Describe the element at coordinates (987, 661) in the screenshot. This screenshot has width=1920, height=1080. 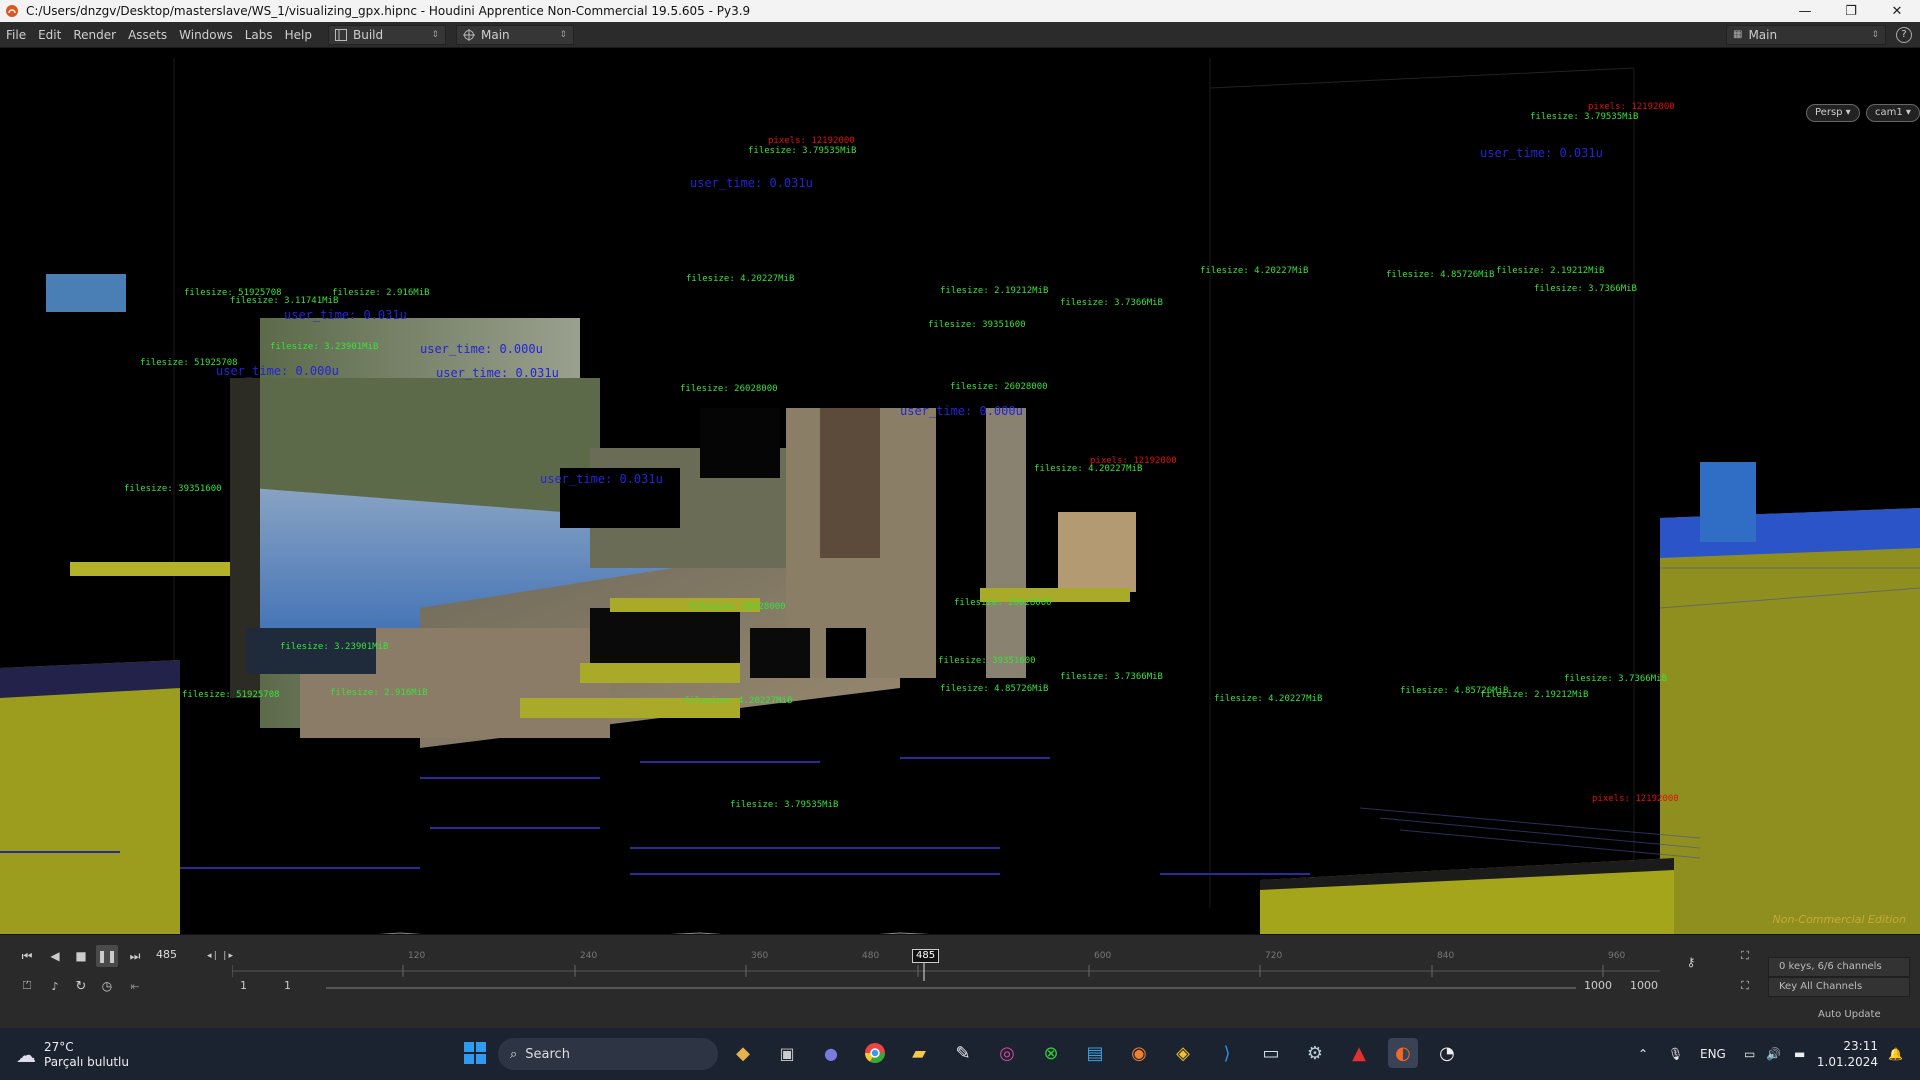
I see `overlay-label: filesize: 39351600` at that location.